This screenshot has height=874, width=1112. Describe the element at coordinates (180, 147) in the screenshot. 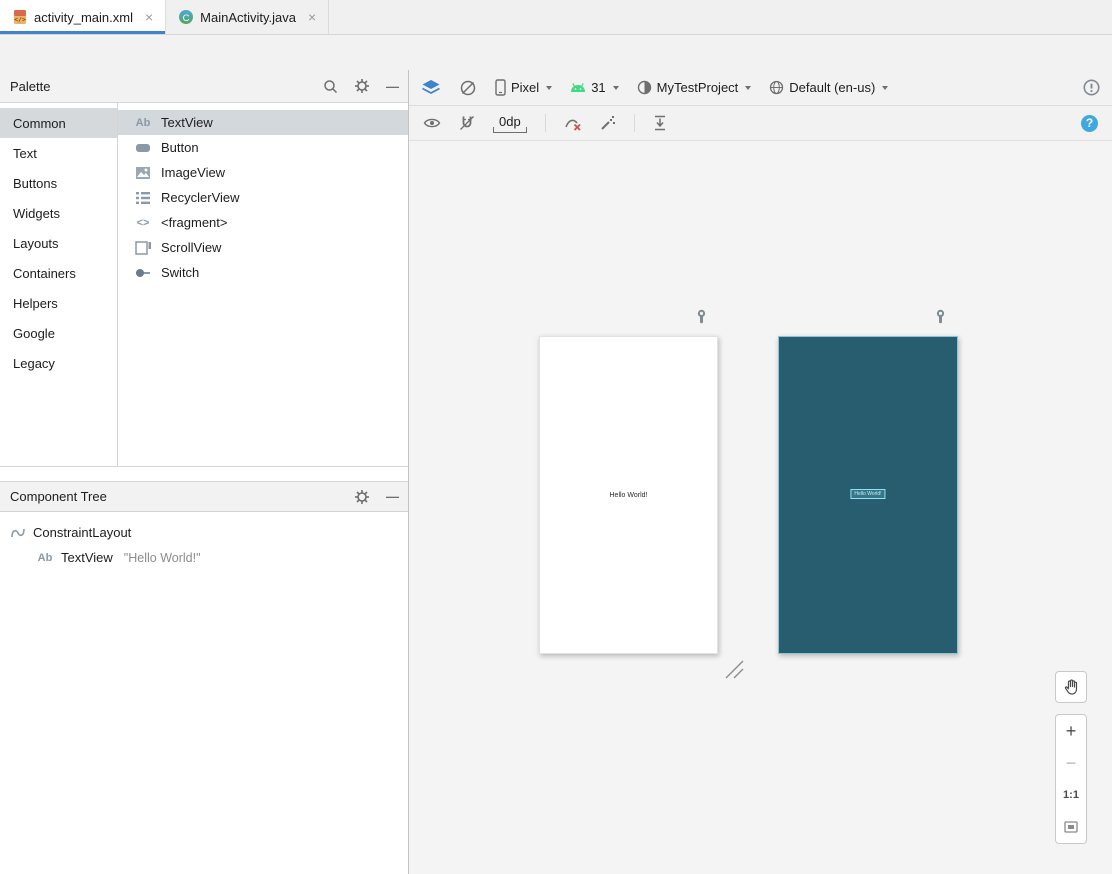

I see `palette-item-label: Button` at that location.